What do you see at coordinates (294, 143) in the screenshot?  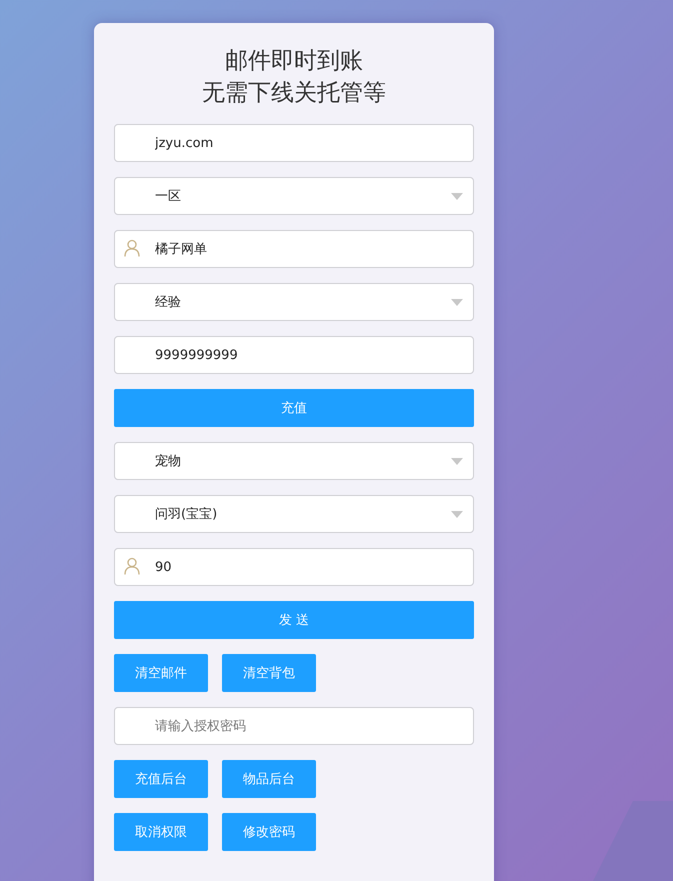 I see `input-field: jzyu.com` at bounding box center [294, 143].